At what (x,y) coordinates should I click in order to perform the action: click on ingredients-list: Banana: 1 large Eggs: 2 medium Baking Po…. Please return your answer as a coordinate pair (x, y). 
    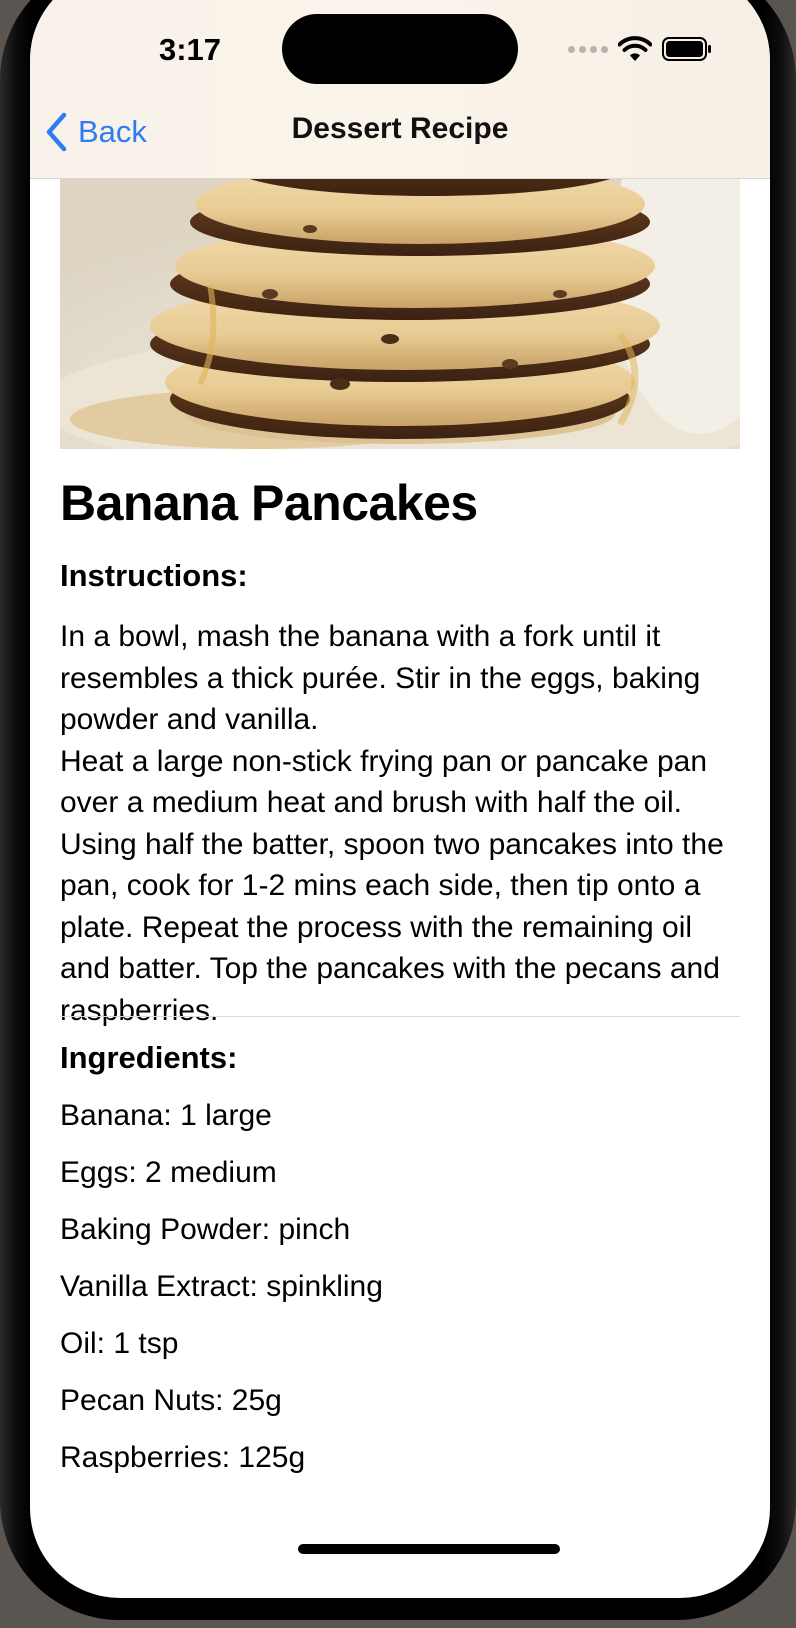
    Looking at the image, I should click on (221, 1295).